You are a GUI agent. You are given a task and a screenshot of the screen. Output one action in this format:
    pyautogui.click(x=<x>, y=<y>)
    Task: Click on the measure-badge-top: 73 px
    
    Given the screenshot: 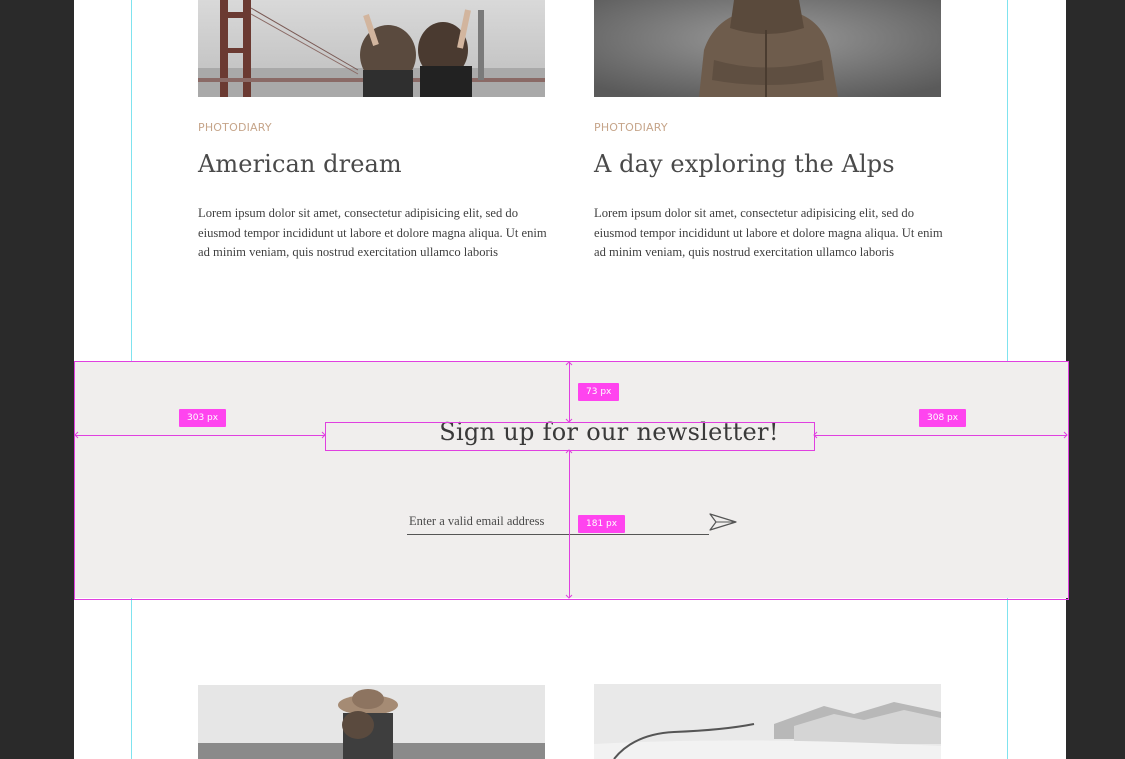 What is the action you would take?
    pyautogui.click(x=599, y=392)
    